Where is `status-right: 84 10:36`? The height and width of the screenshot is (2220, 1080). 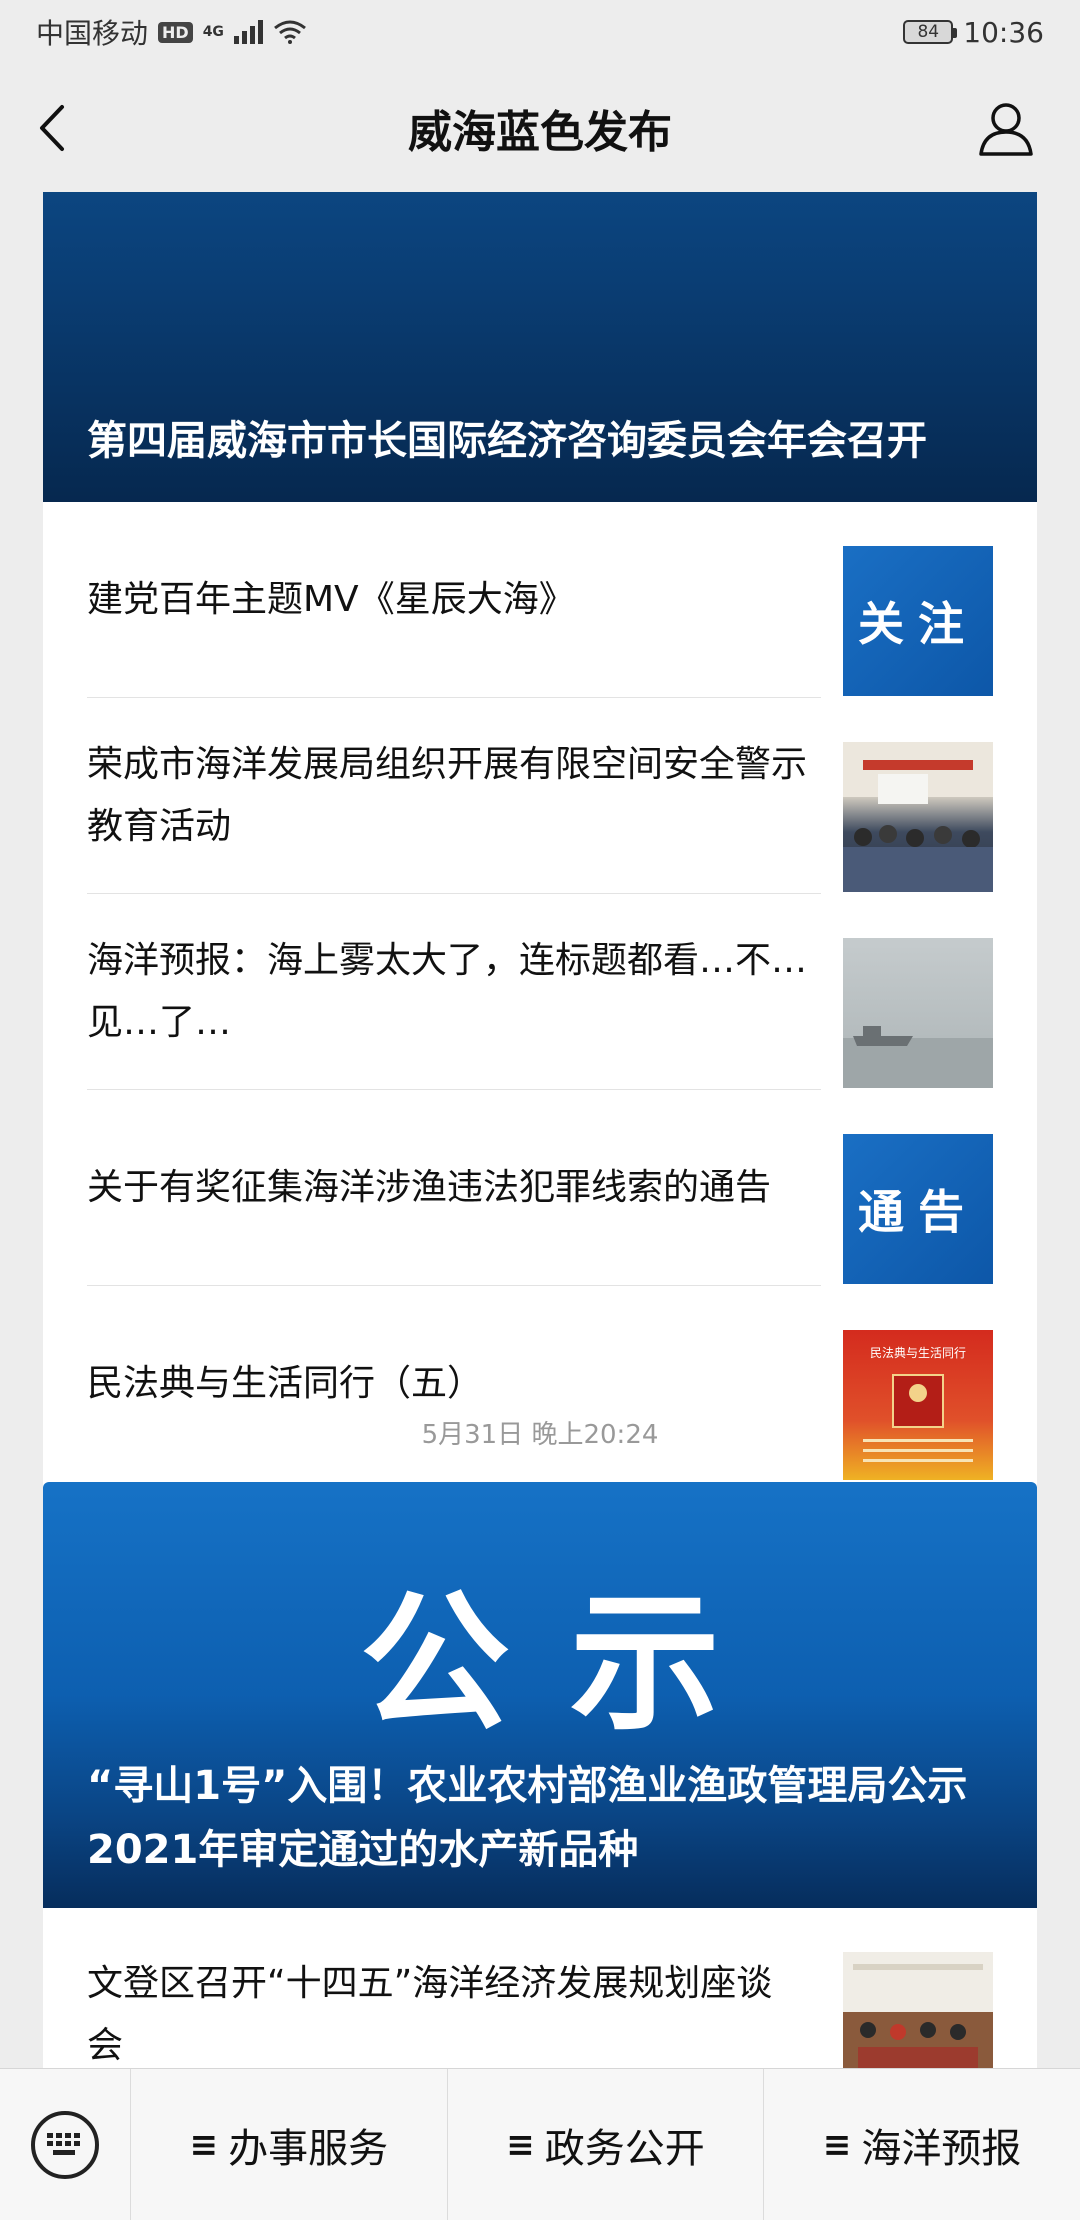
status-right: 84 10:36 is located at coordinates (973, 32).